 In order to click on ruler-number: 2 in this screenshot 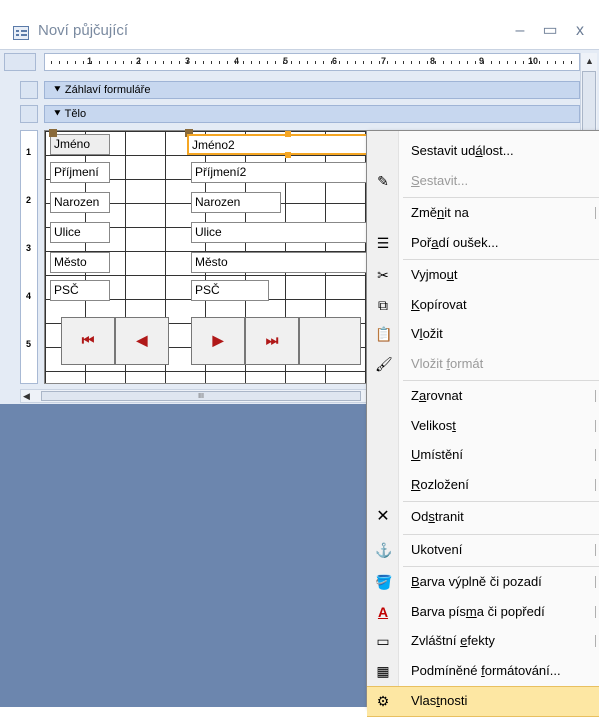, I will do `click(139, 61)`.